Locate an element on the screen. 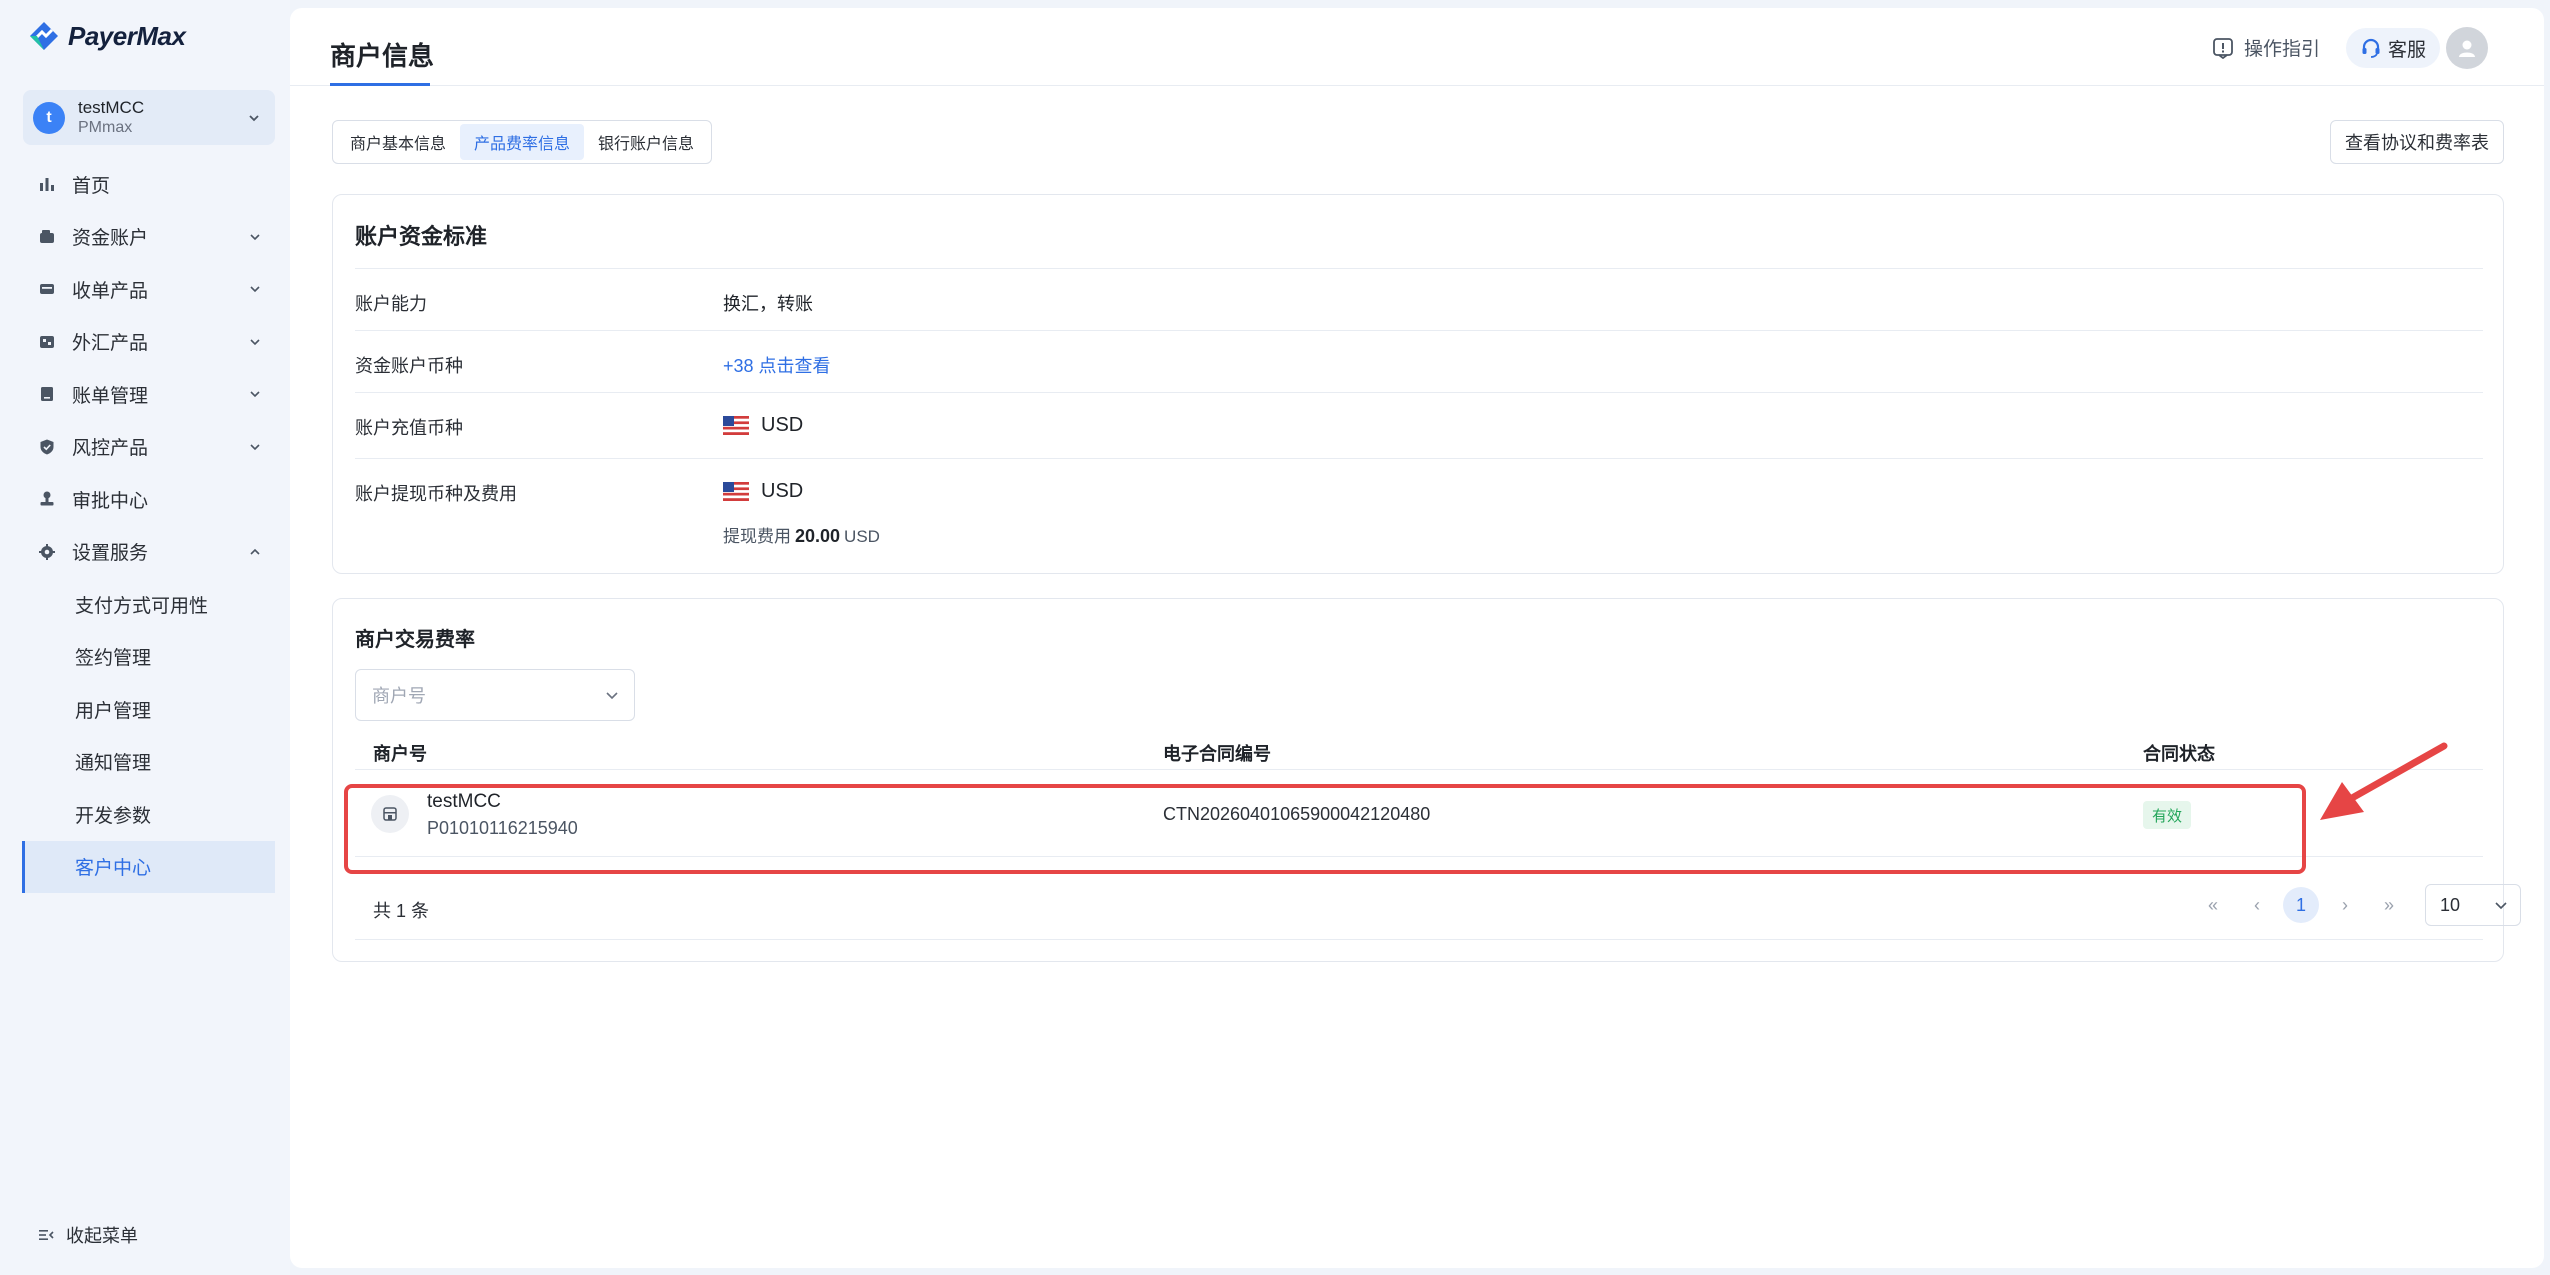 This screenshot has height=1275, width=2550. sidebar-item-collection-products: 收单产品 is located at coordinates (145, 289).